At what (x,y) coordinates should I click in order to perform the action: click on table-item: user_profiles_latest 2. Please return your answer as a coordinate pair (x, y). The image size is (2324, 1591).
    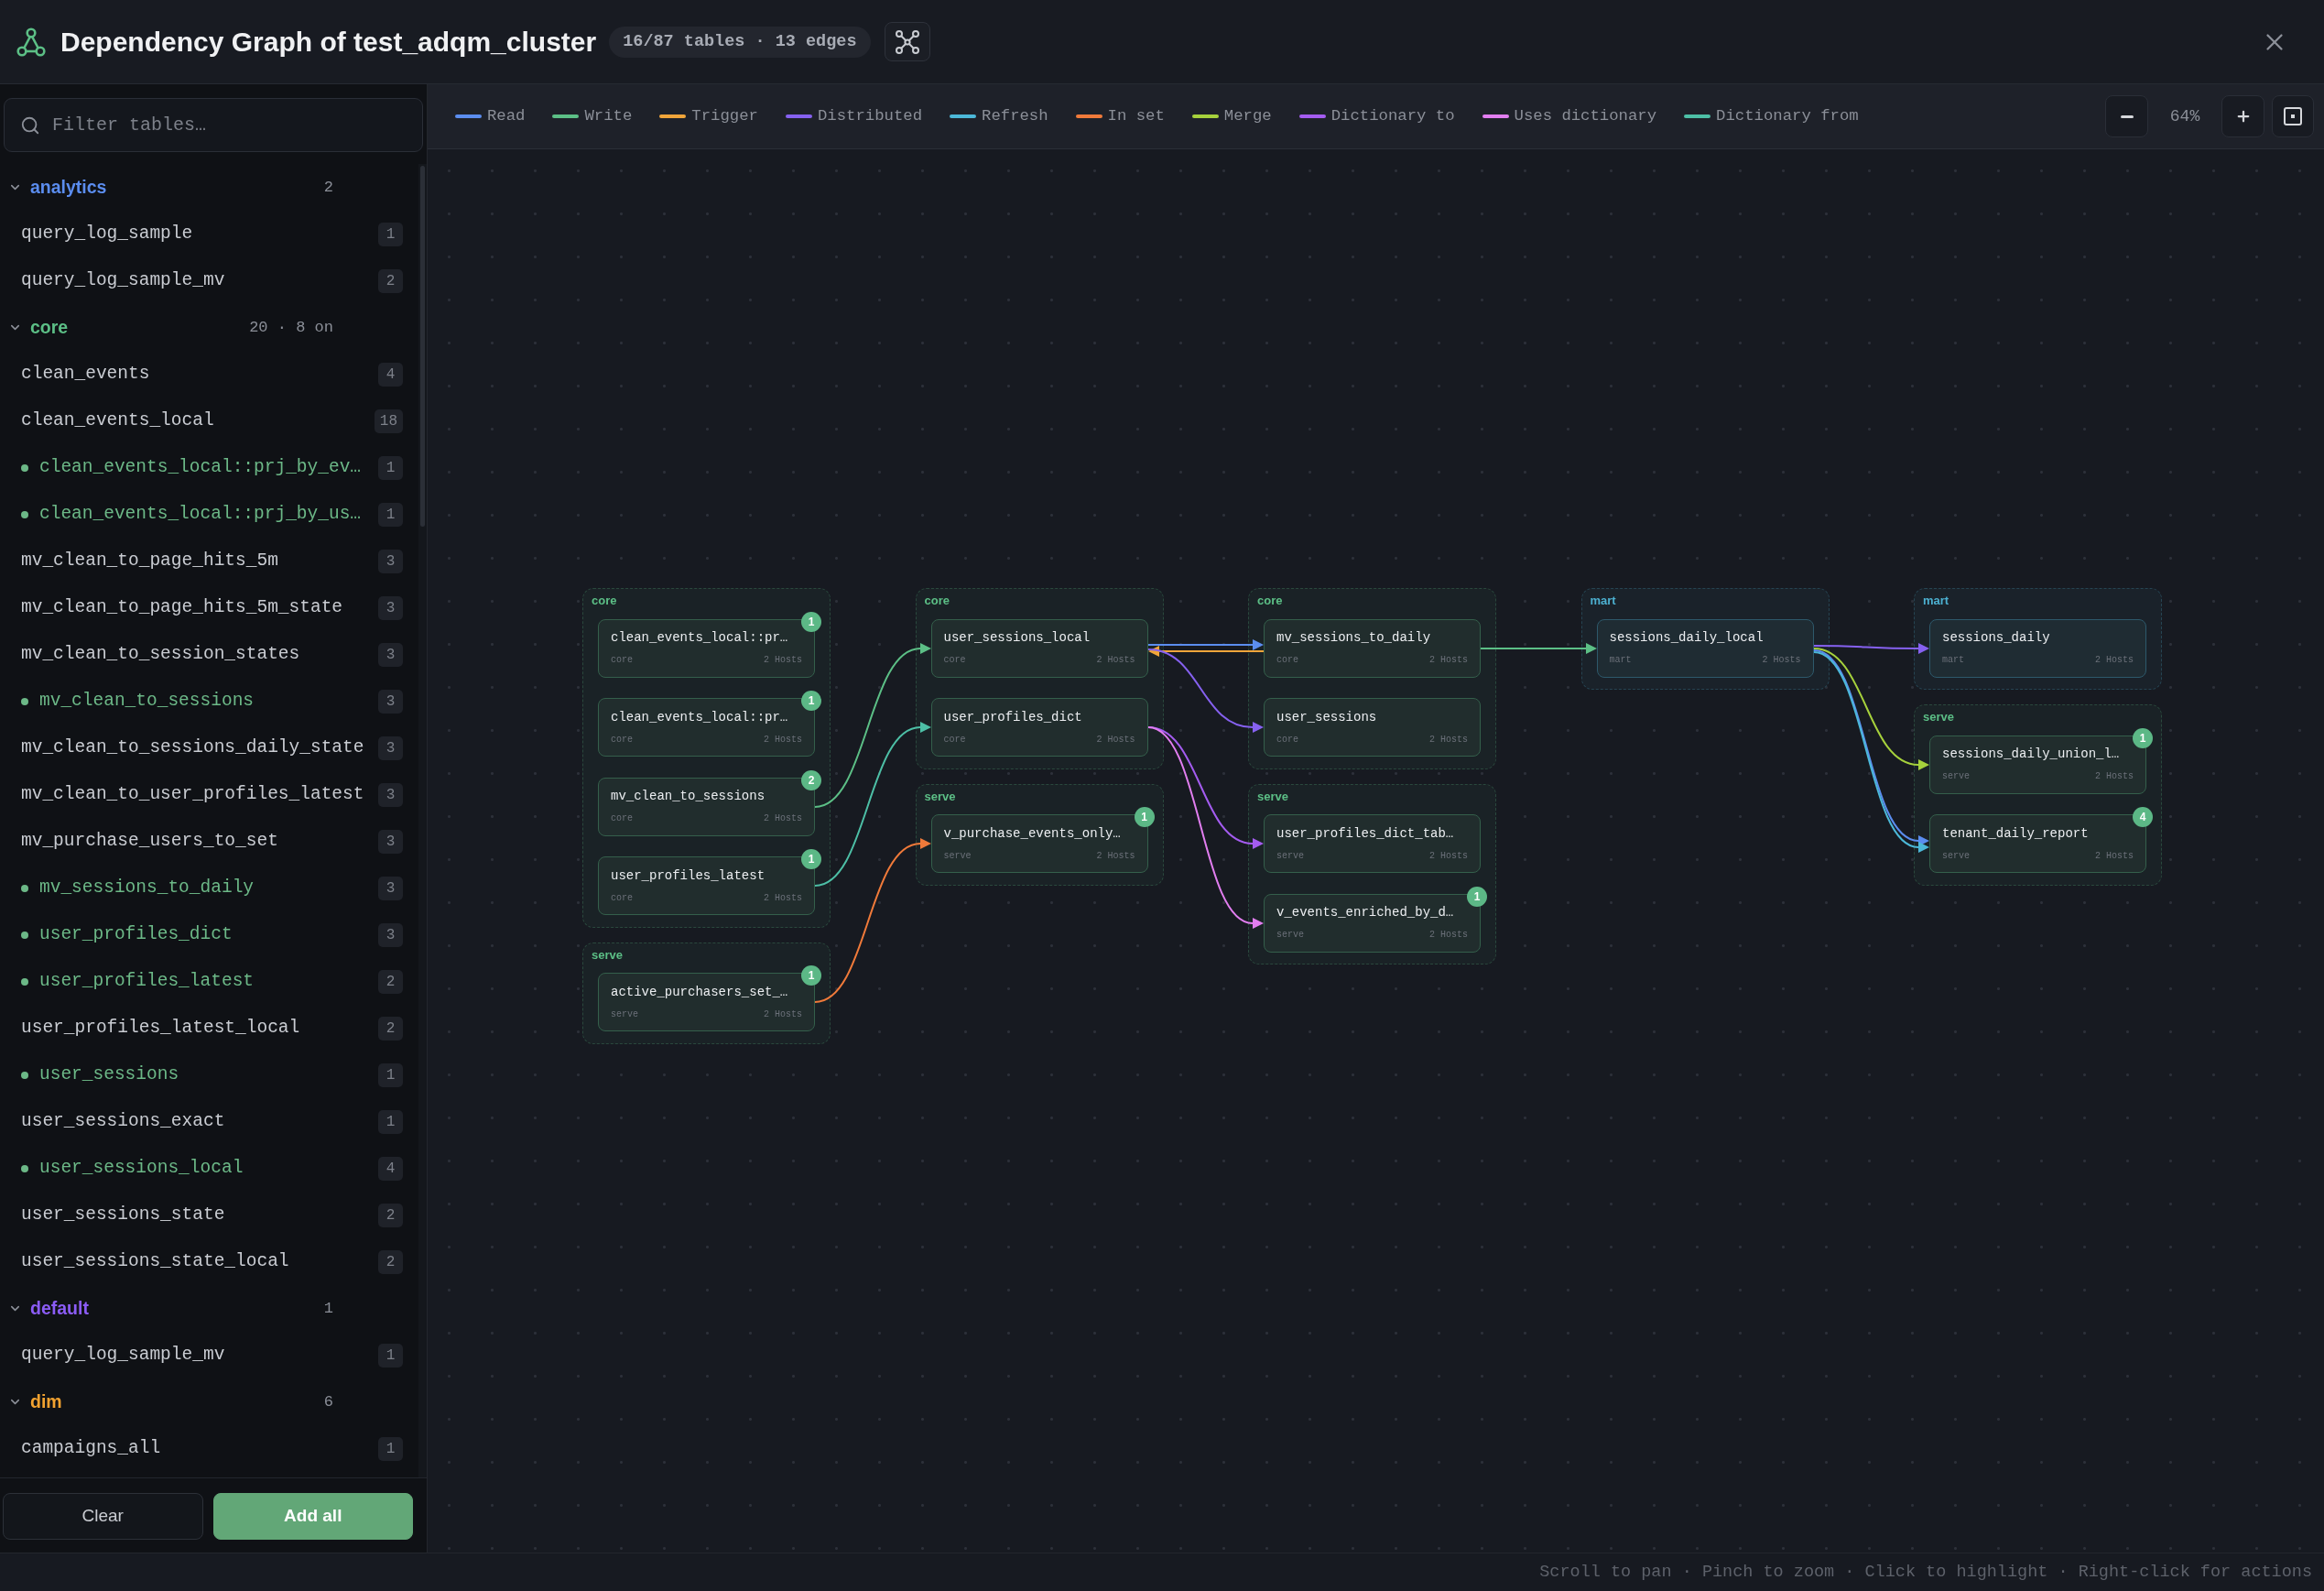
    Looking at the image, I should click on (209, 982).